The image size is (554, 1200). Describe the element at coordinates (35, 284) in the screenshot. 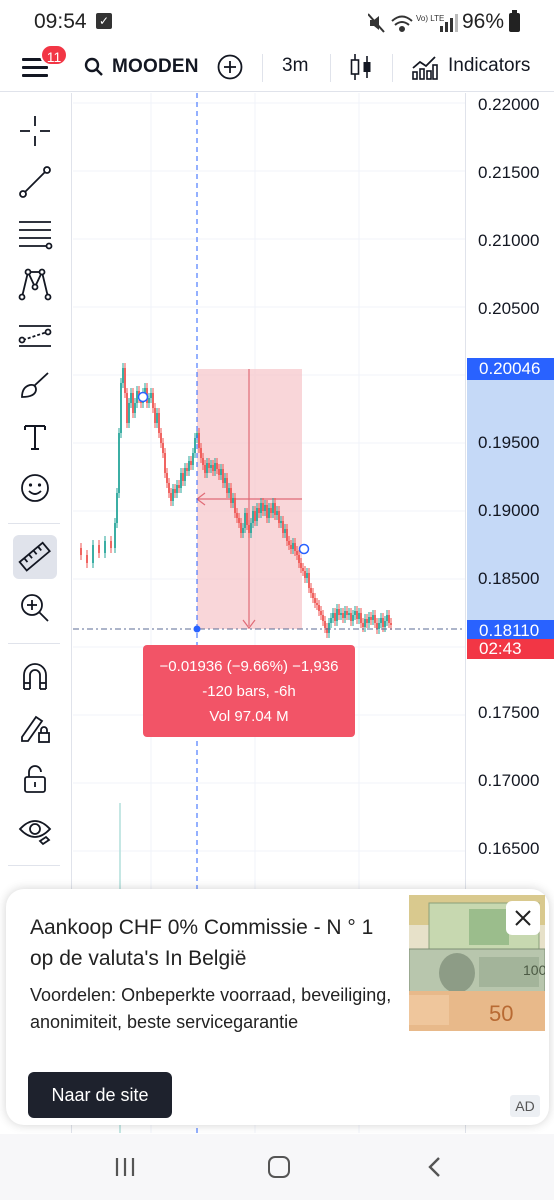

I see `pattern-icon` at that location.